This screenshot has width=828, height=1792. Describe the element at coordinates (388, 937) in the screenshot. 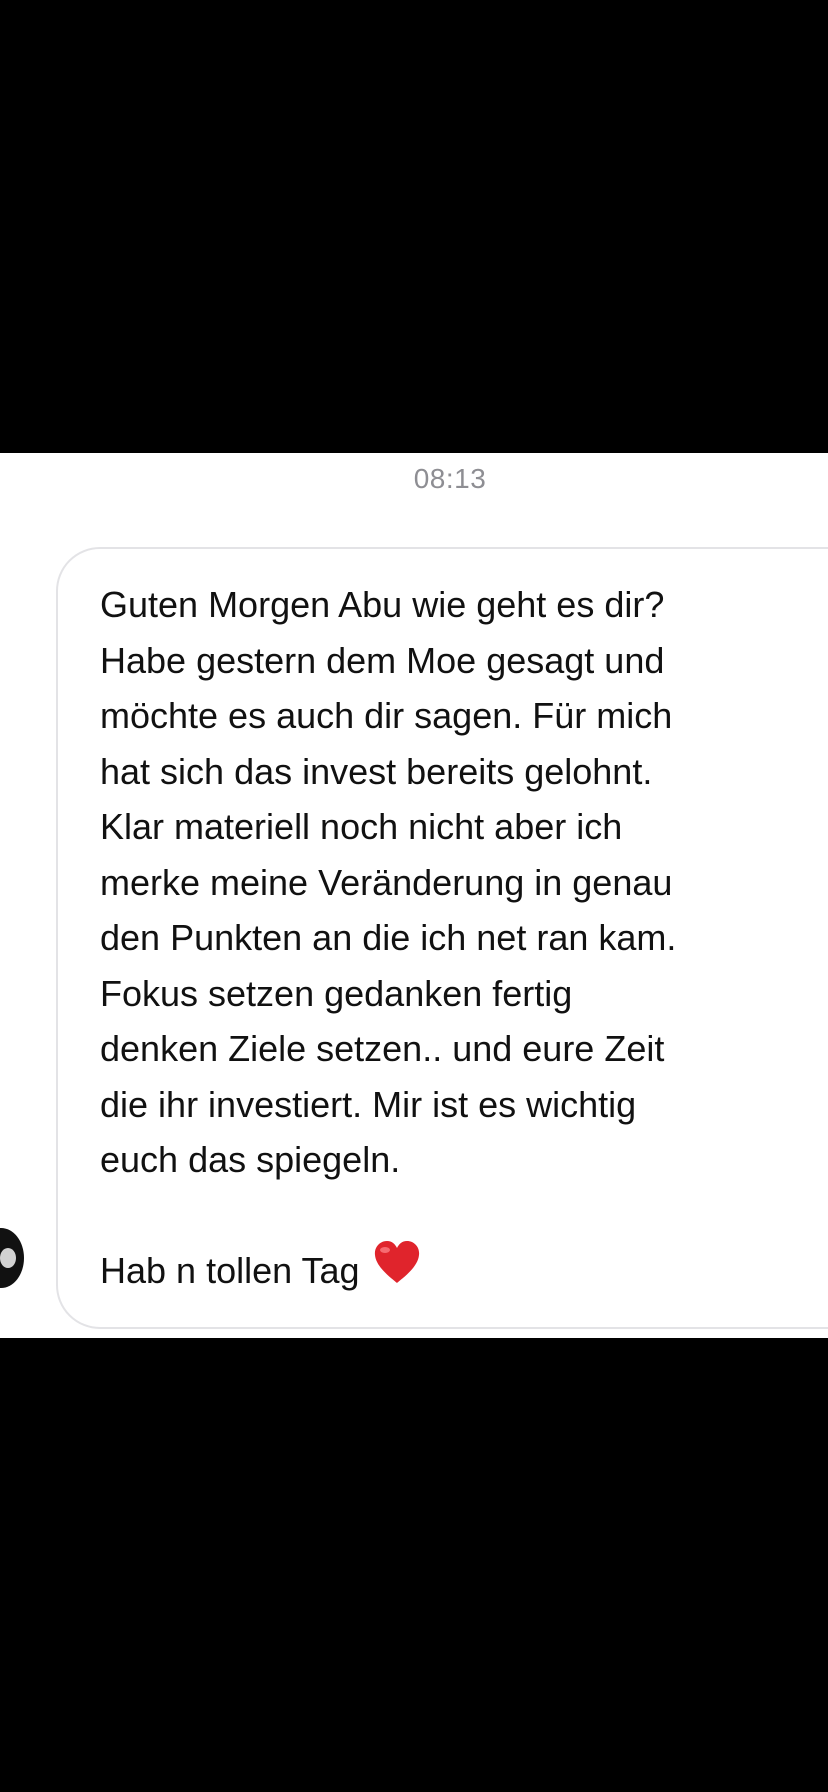

I see `message-line: den Punkten an die ich net ran kam.` at that location.